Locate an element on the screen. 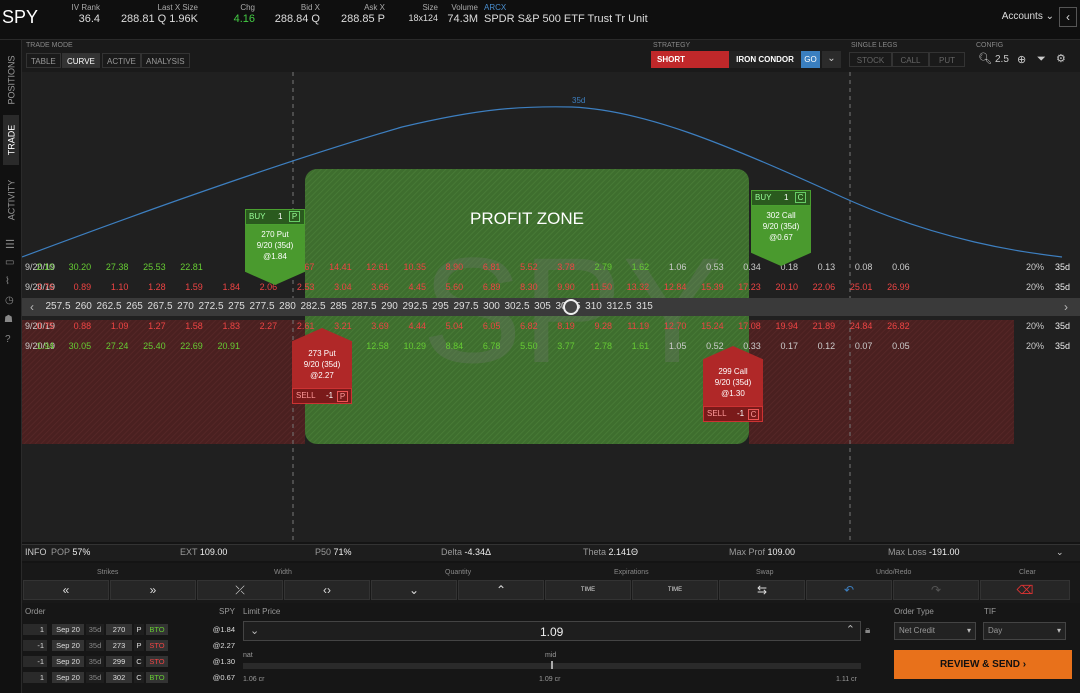  quantity-down-button: ⌄ is located at coordinates (414, 590).